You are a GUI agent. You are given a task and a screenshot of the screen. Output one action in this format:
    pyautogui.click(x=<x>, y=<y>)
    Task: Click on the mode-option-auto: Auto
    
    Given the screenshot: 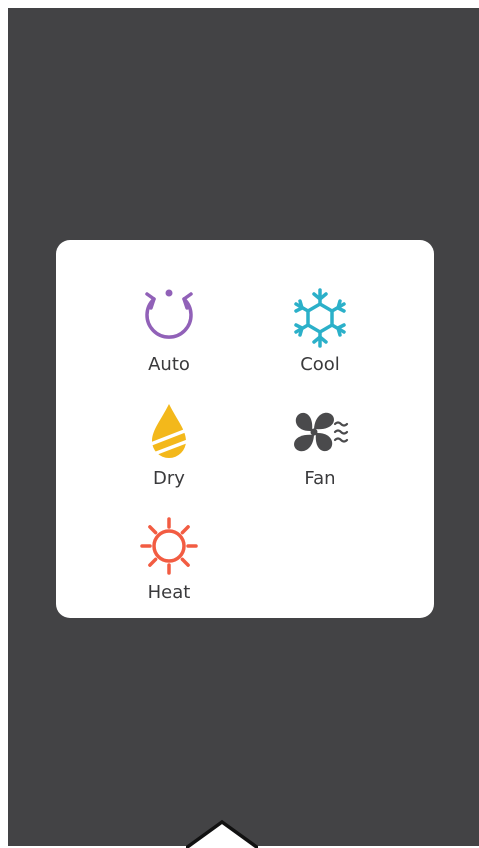 What is the action you would take?
    pyautogui.click(x=169, y=336)
    